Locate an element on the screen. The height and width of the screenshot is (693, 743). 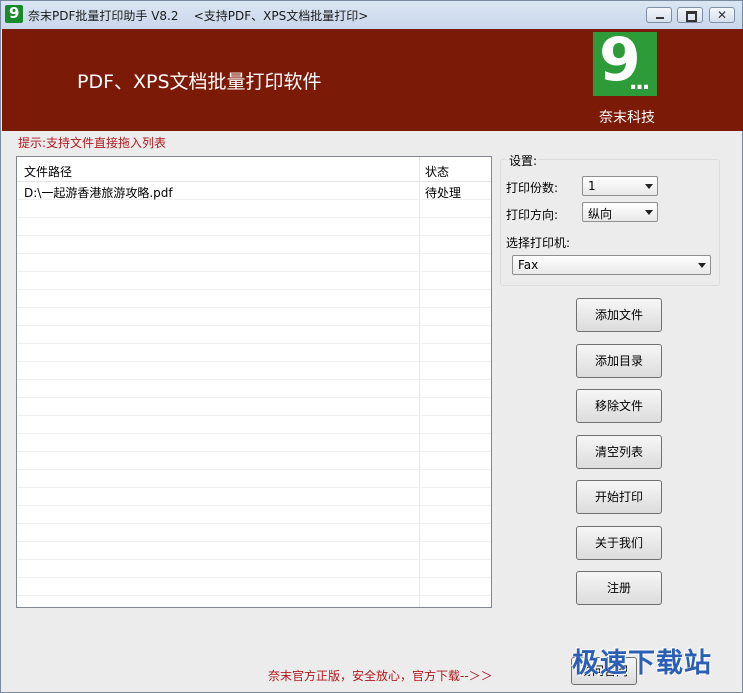
banner-title: PDF、XPS文档批量打印软件 is located at coordinates (199, 82).